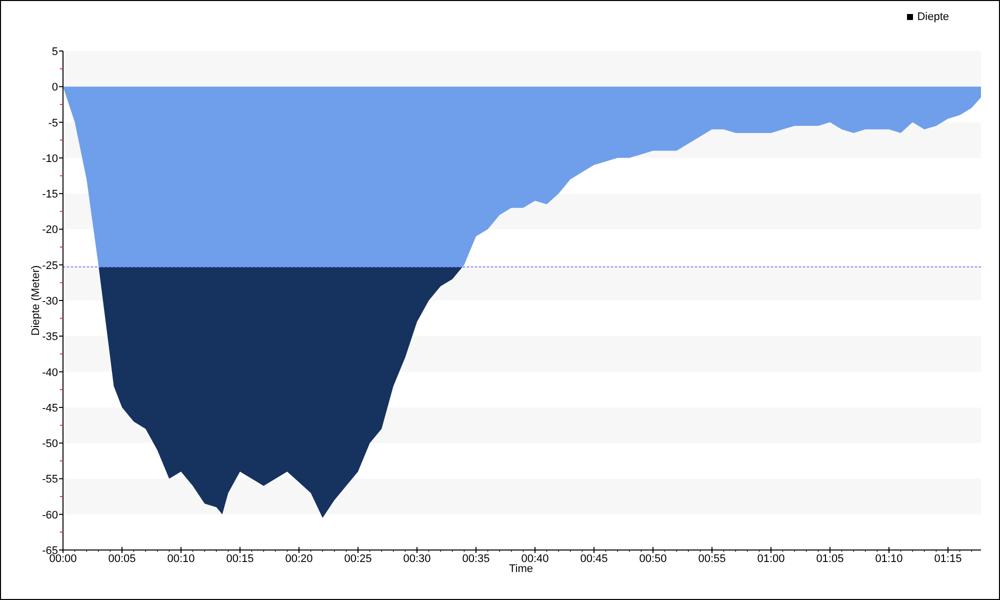 The image size is (1000, 600). I want to click on y-tick-label: -50, so click(50, 444).